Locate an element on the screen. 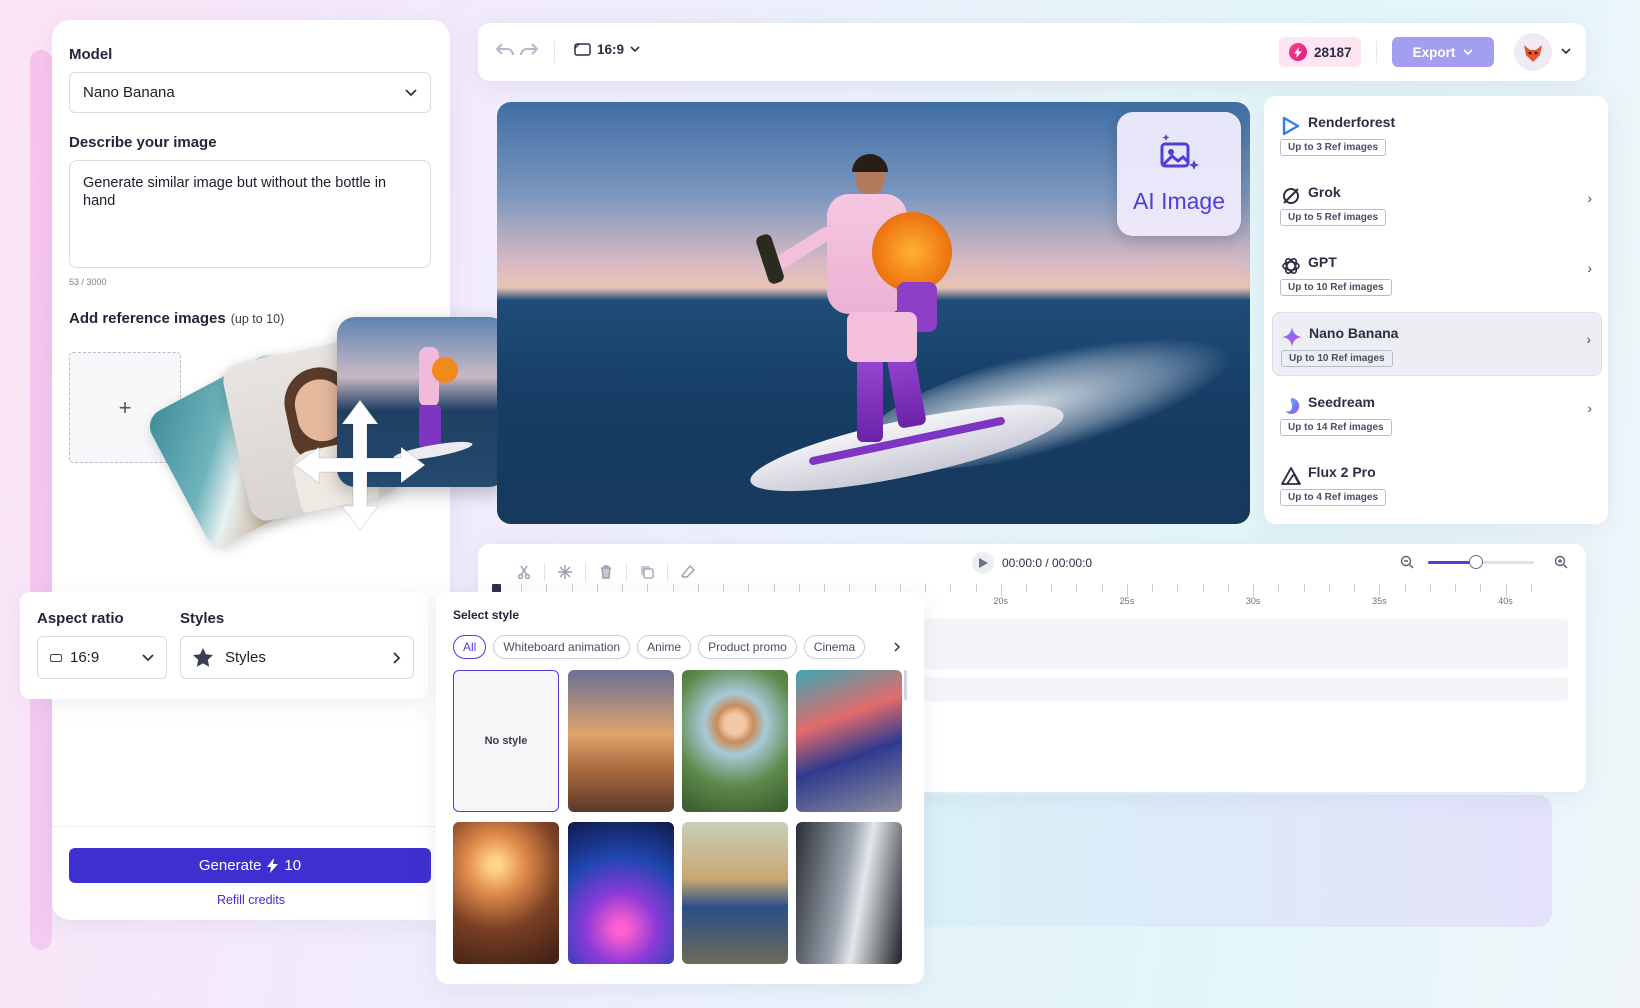  undo-icon is located at coordinates (505, 50).